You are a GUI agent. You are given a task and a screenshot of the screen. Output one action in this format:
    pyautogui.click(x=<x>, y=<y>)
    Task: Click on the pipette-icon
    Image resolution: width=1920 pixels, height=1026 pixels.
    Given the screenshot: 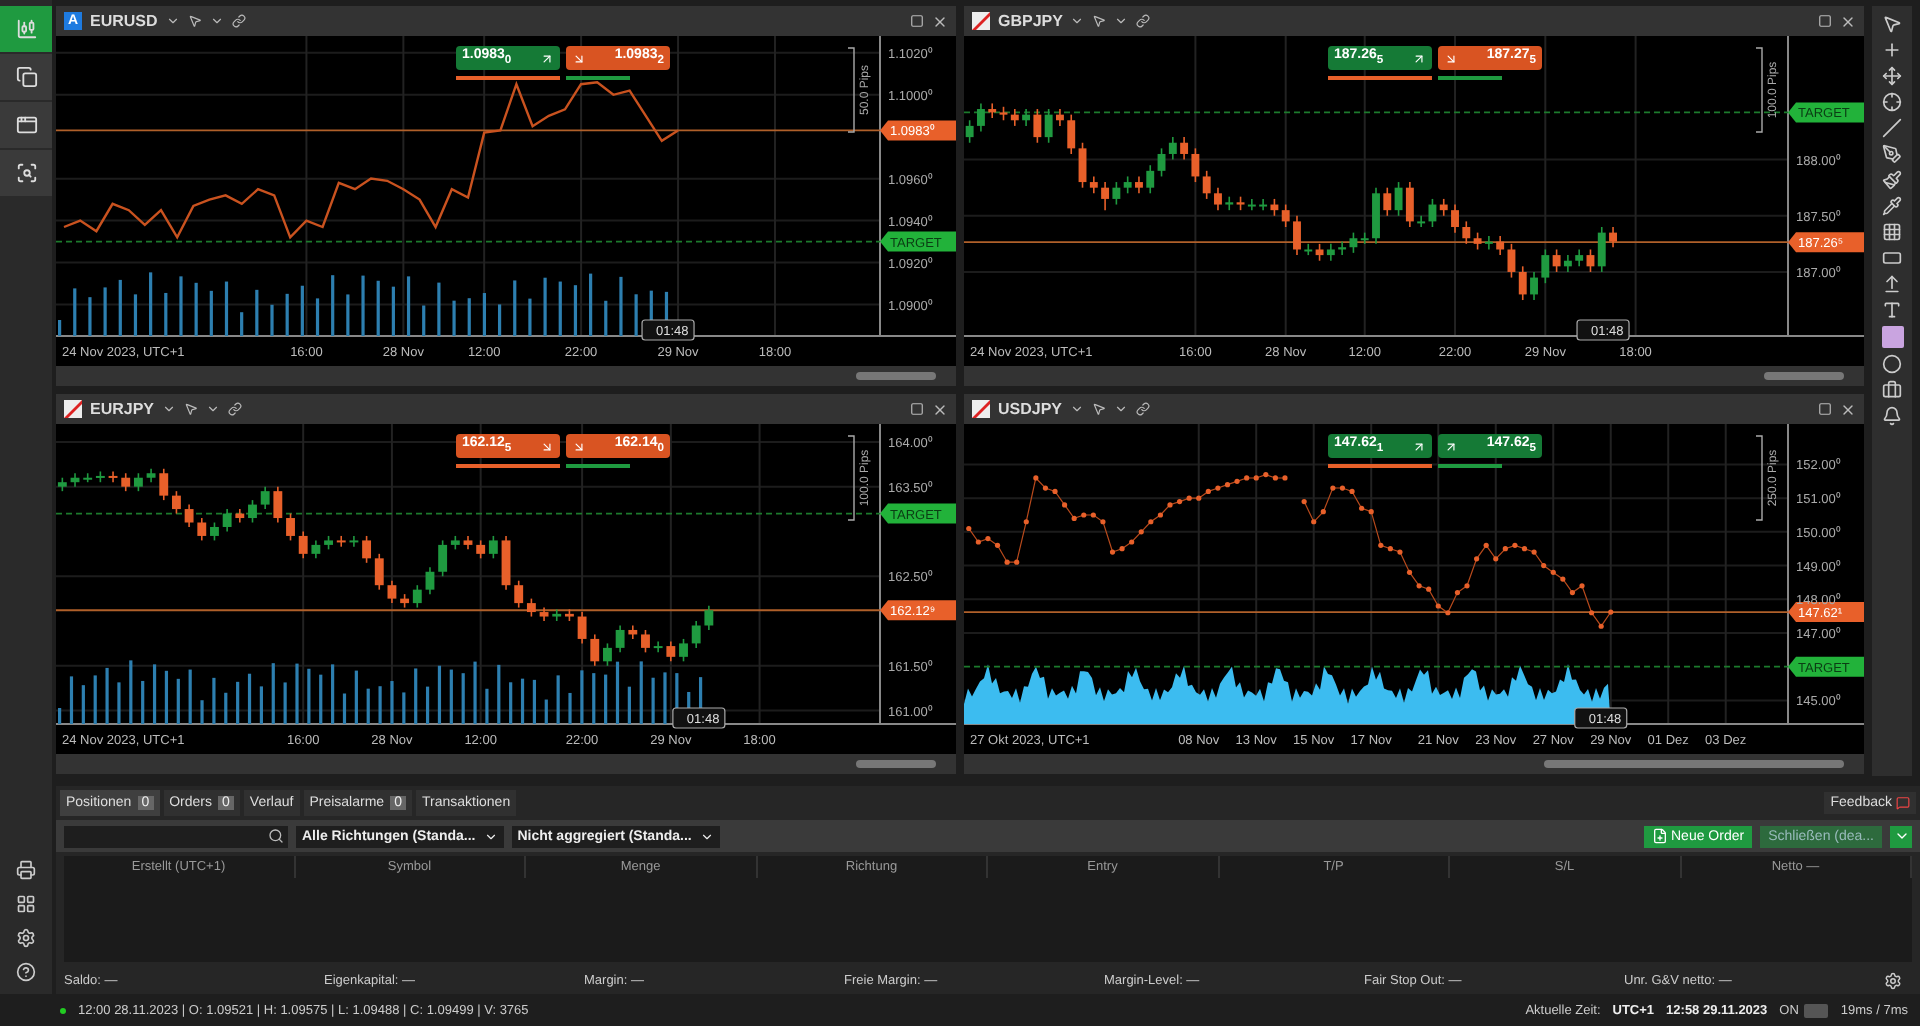 What is the action you would take?
    pyautogui.click(x=1892, y=206)
    